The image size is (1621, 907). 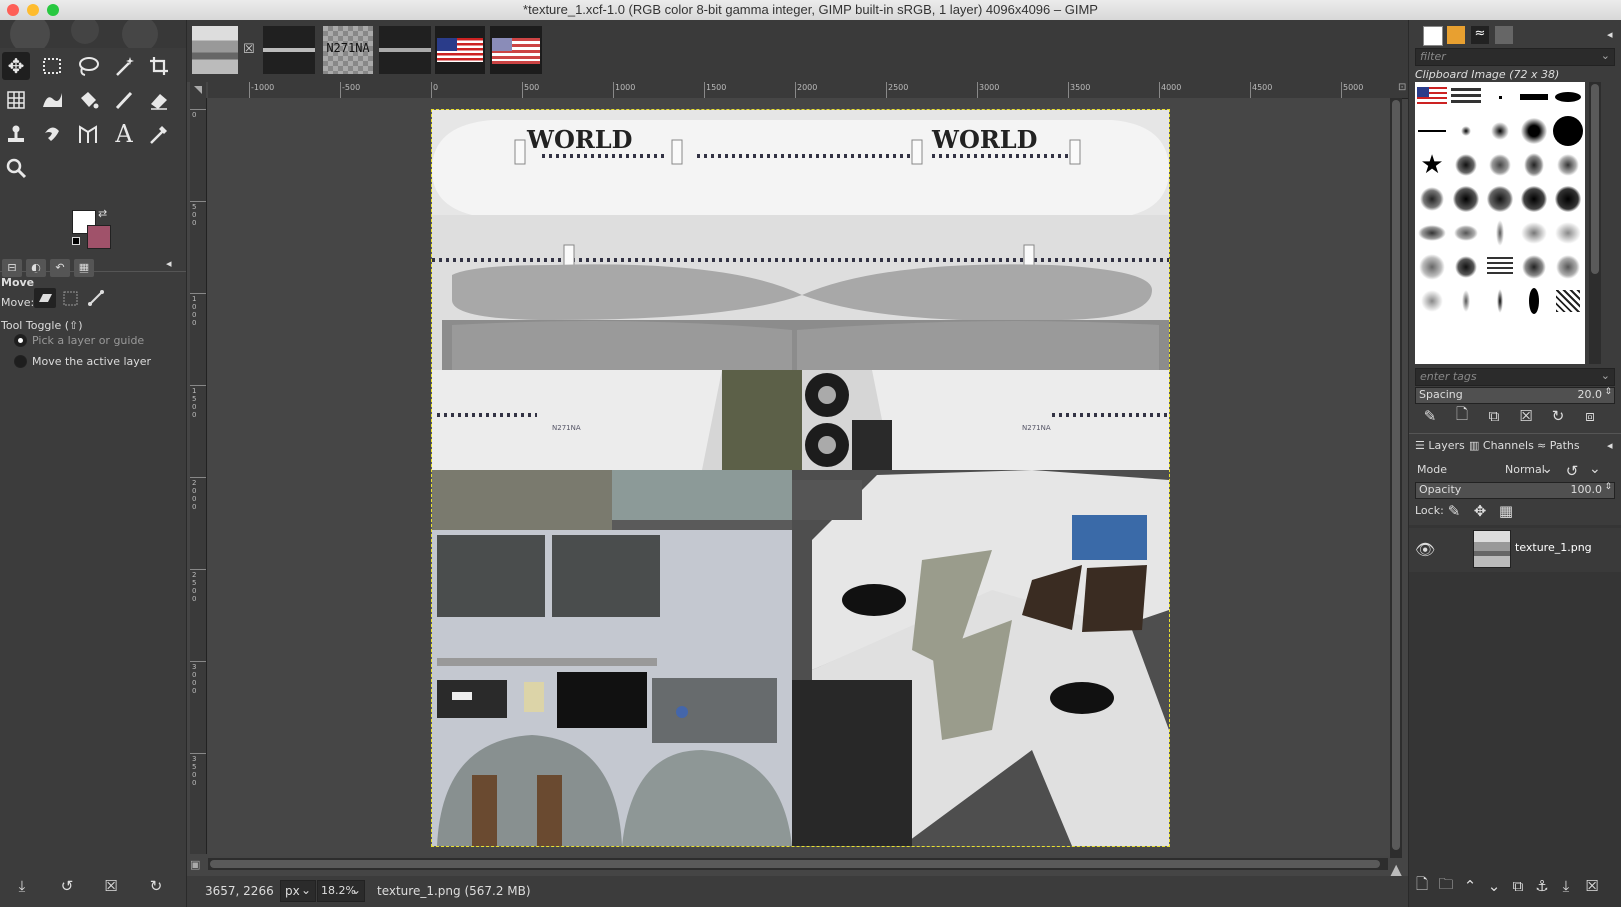 What do you see at coordinates (1572, 471) in the screenshot?
I see `mode-reset-icon: ↺` at bounding box center [1572, 471].